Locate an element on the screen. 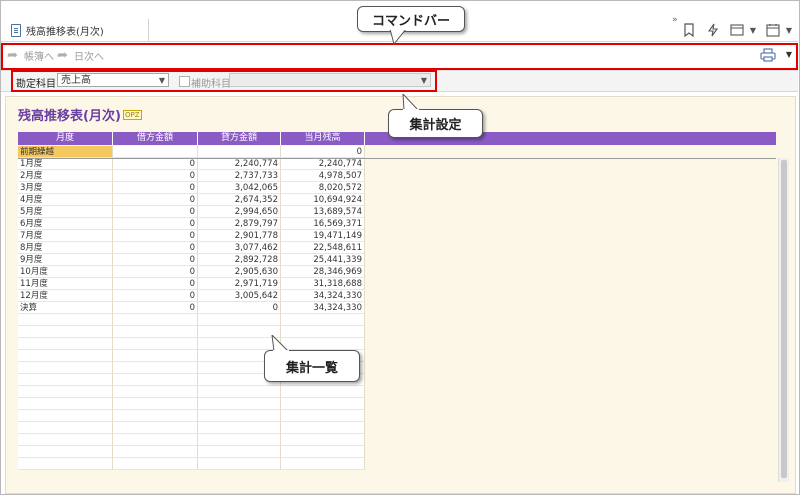 The width and height of the screenshot is (800, 495). table-cell: 2,994,650 is located at coordinates (239, 212).